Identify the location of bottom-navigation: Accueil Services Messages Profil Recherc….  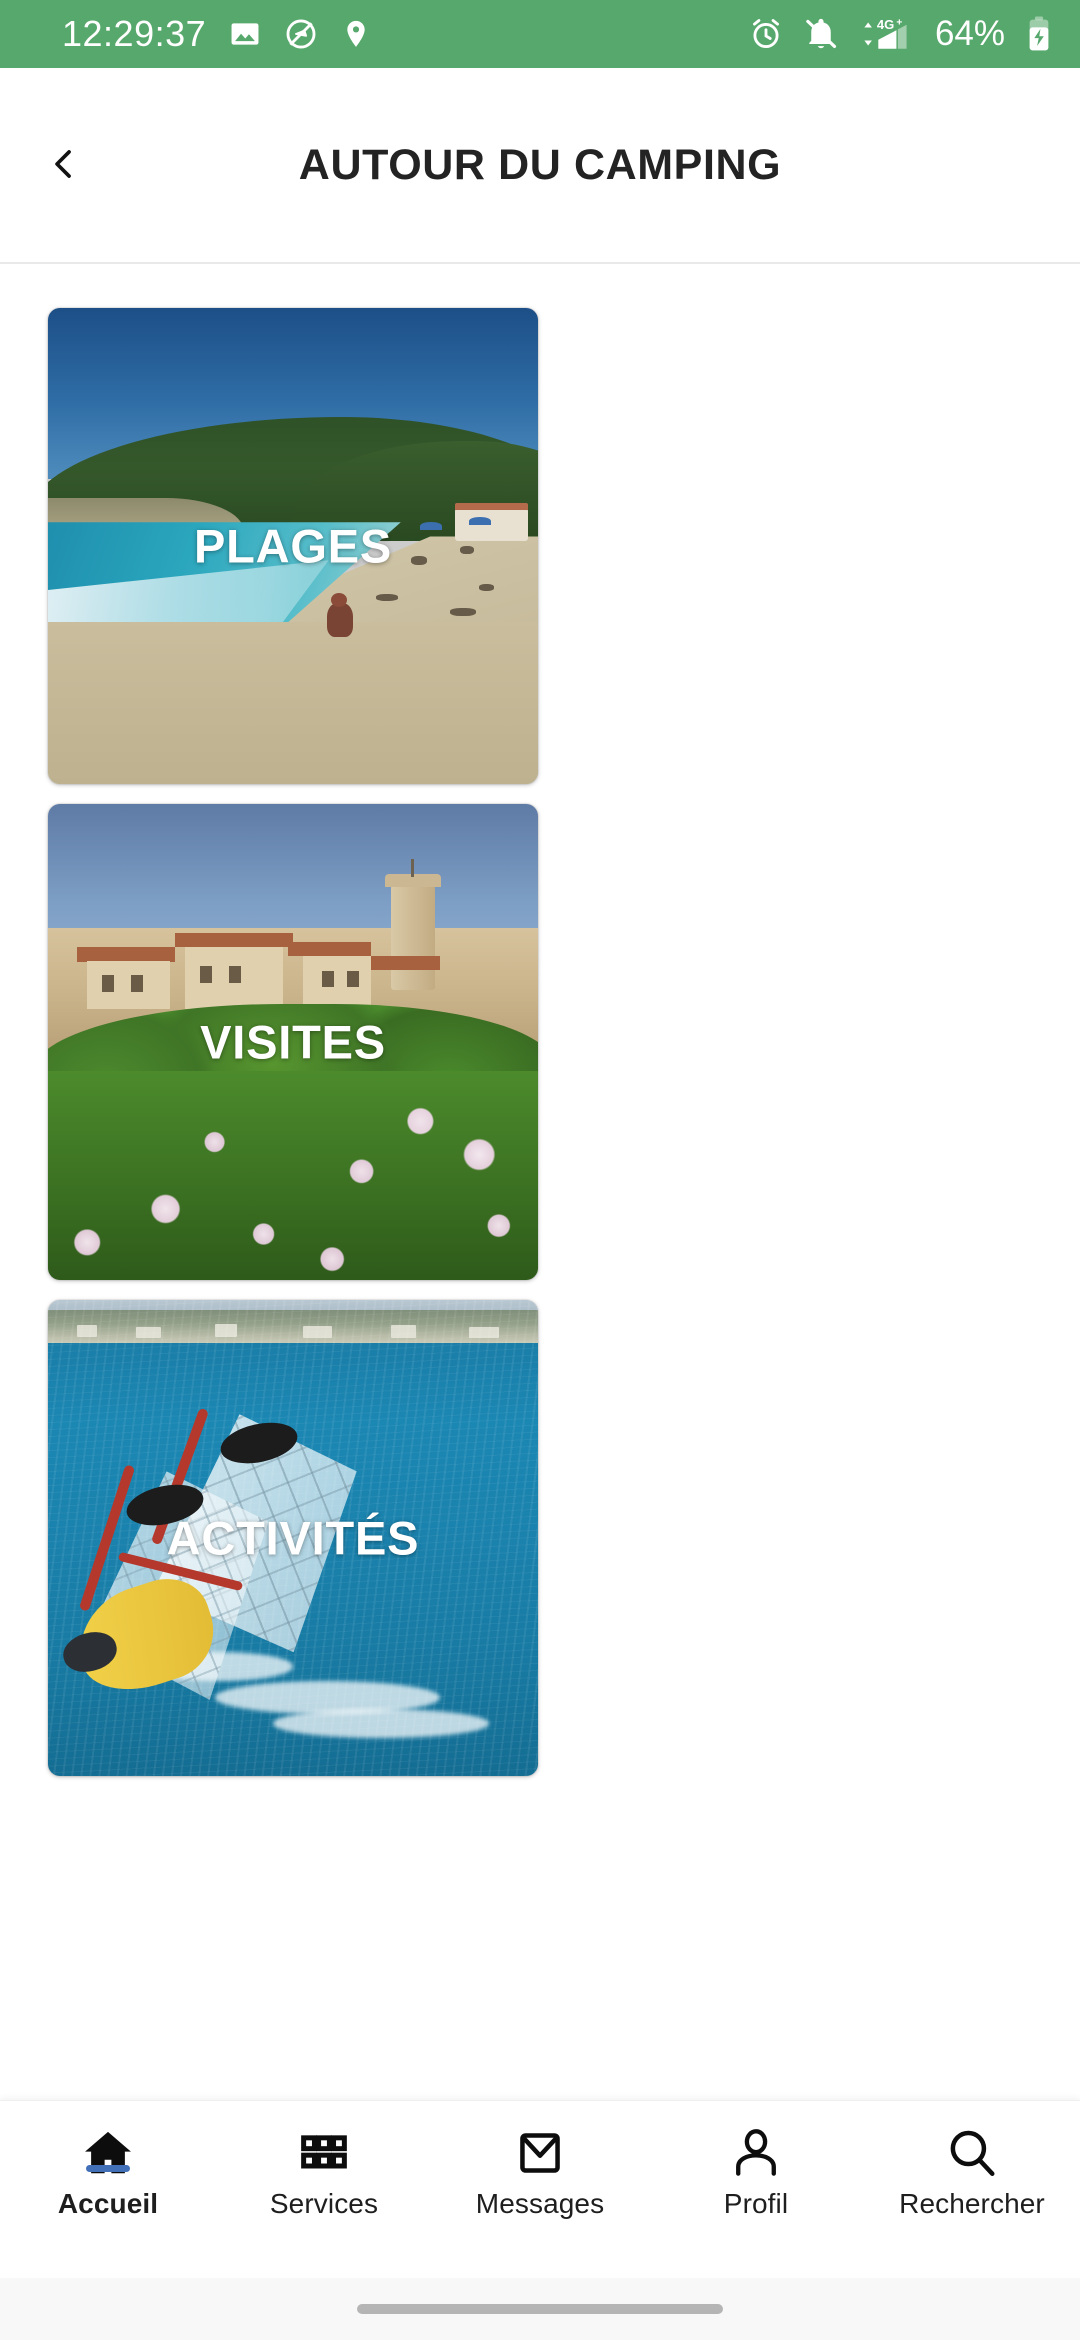
(540, 2189).